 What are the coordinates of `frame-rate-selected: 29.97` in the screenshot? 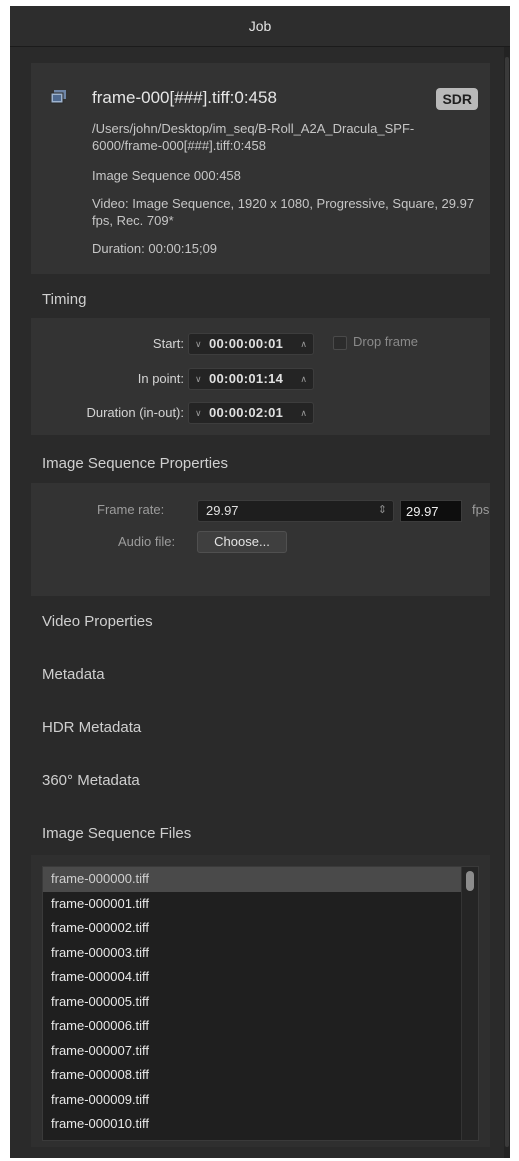 It's located at (222, 510).